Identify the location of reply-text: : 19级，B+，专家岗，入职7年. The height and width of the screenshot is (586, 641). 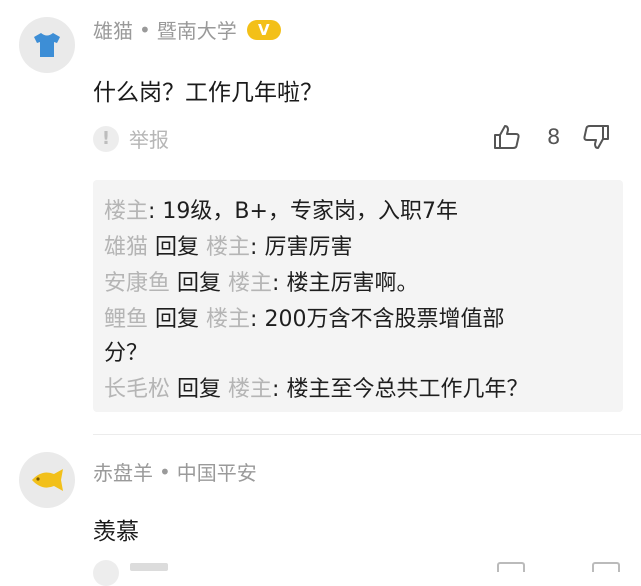
(303, 211).